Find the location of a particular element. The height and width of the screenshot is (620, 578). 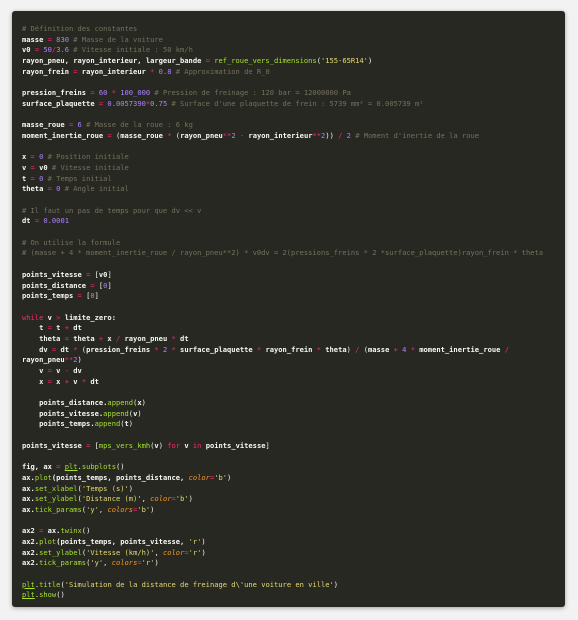

code-token: twinx is located at coordinates (71, 531).